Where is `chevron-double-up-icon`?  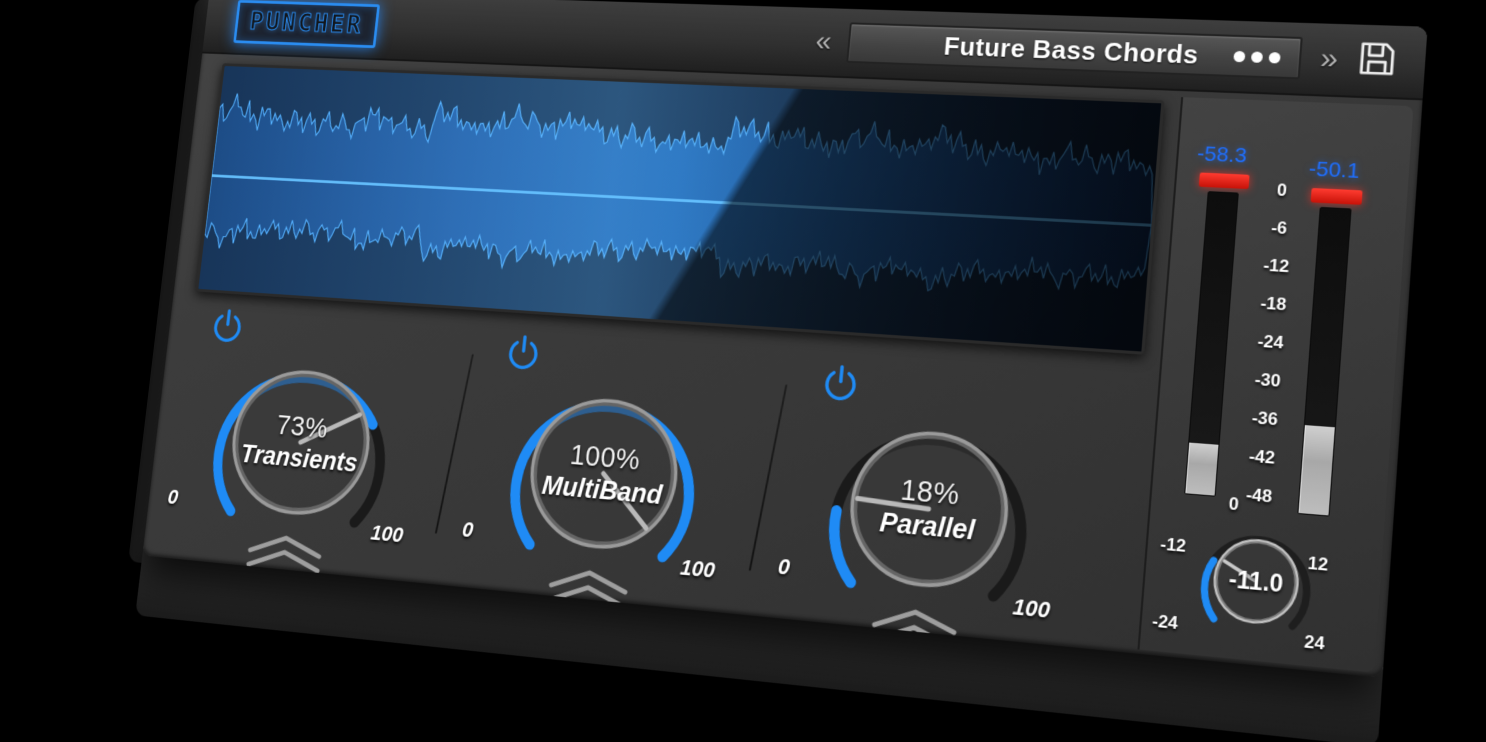 chevron-double-up-icon is located at coordinates (284, 553).